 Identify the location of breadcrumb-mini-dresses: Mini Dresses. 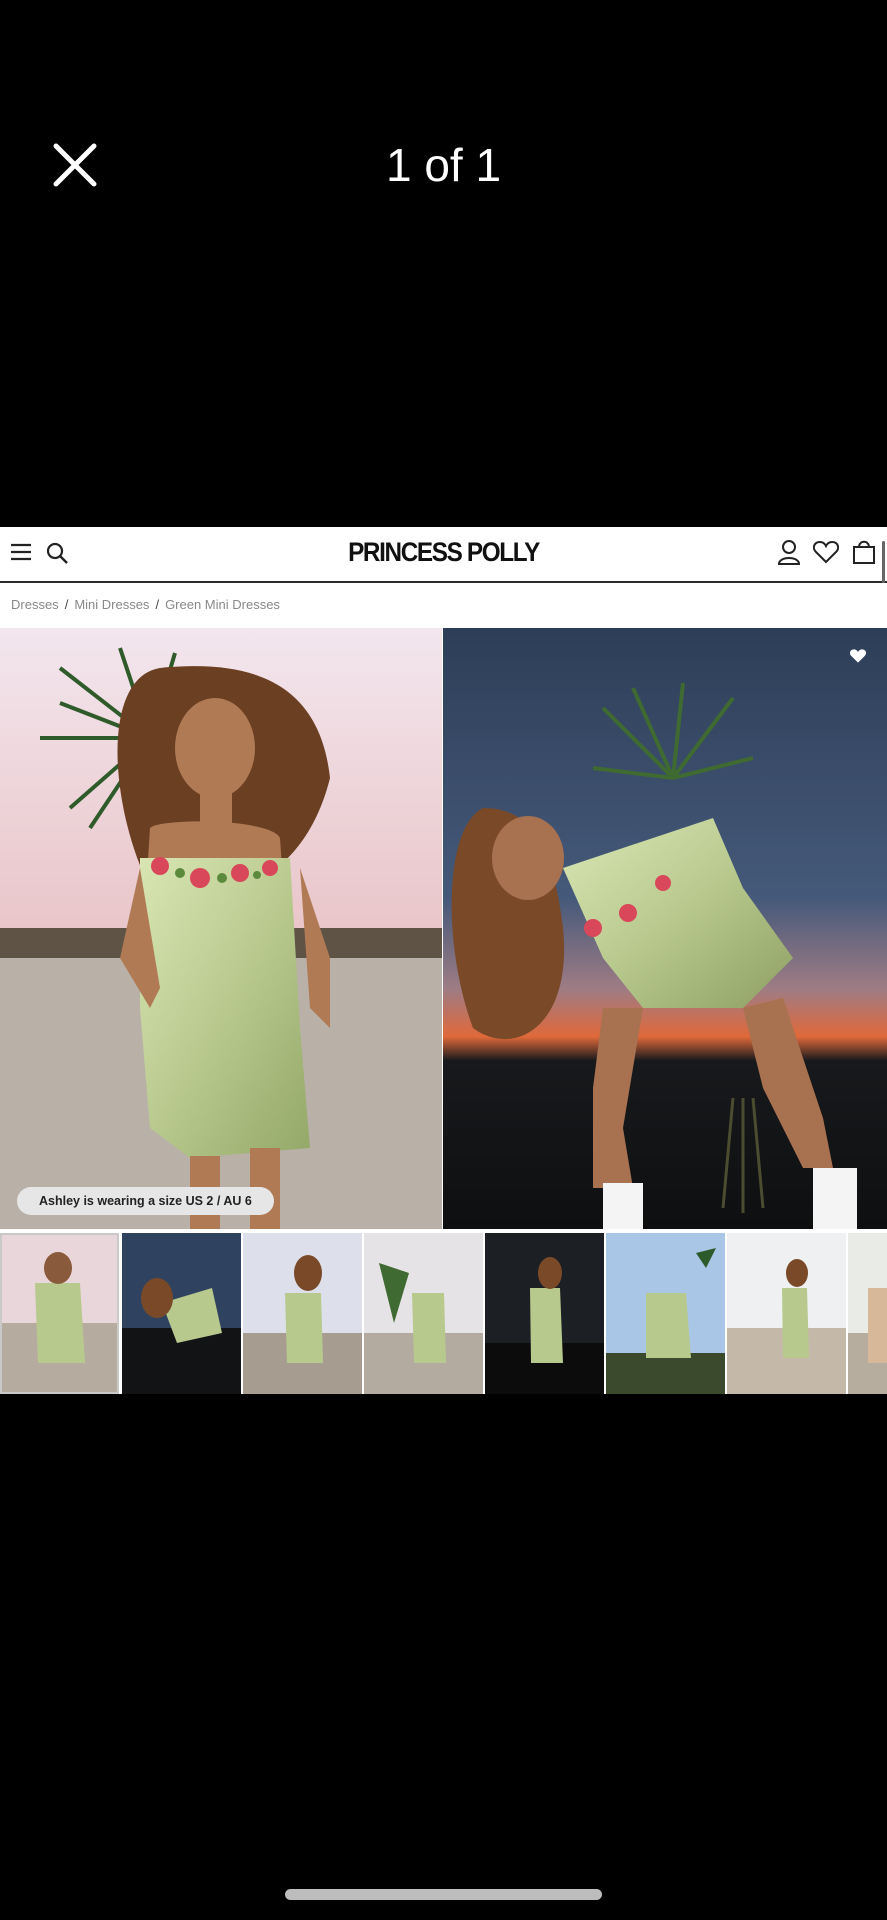
(111, 604).